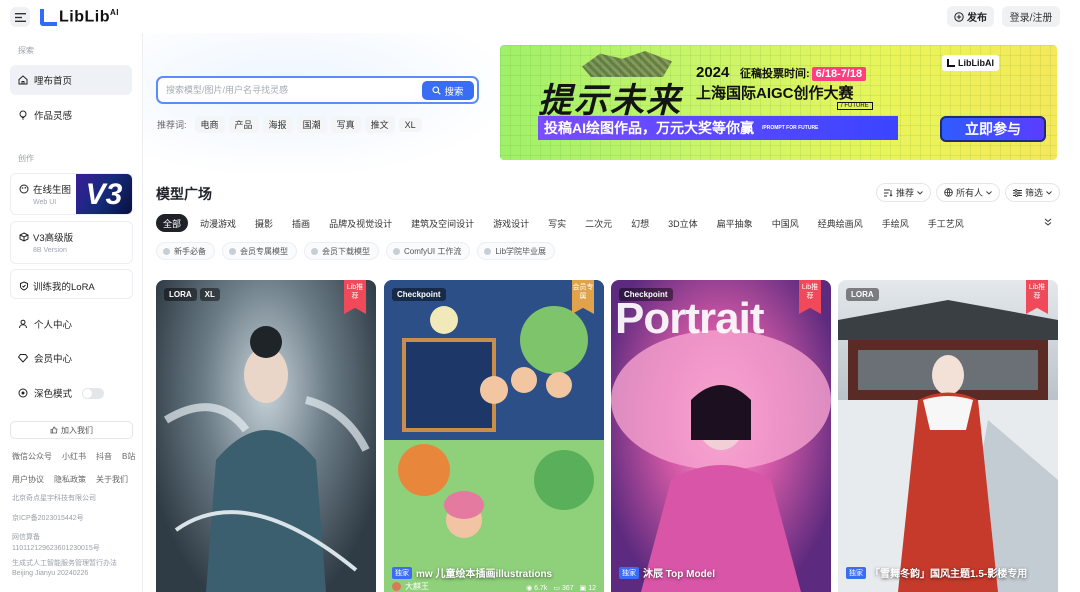  What do you see at coordinates (172, 125) in the screenshot?
I see `hot-label: 推荐词:` at bounding box center [172, 125].